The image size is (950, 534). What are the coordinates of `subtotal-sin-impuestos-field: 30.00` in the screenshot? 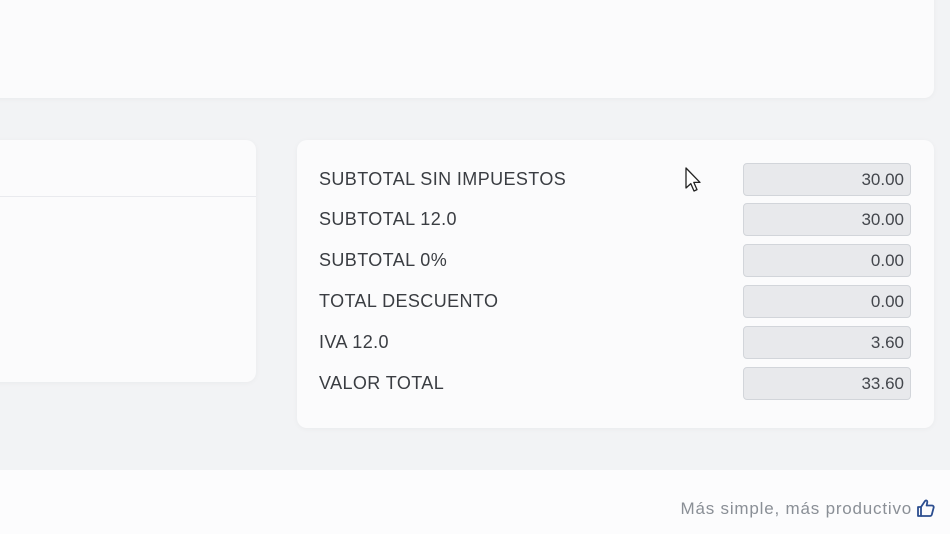 It's located at (827, 179).